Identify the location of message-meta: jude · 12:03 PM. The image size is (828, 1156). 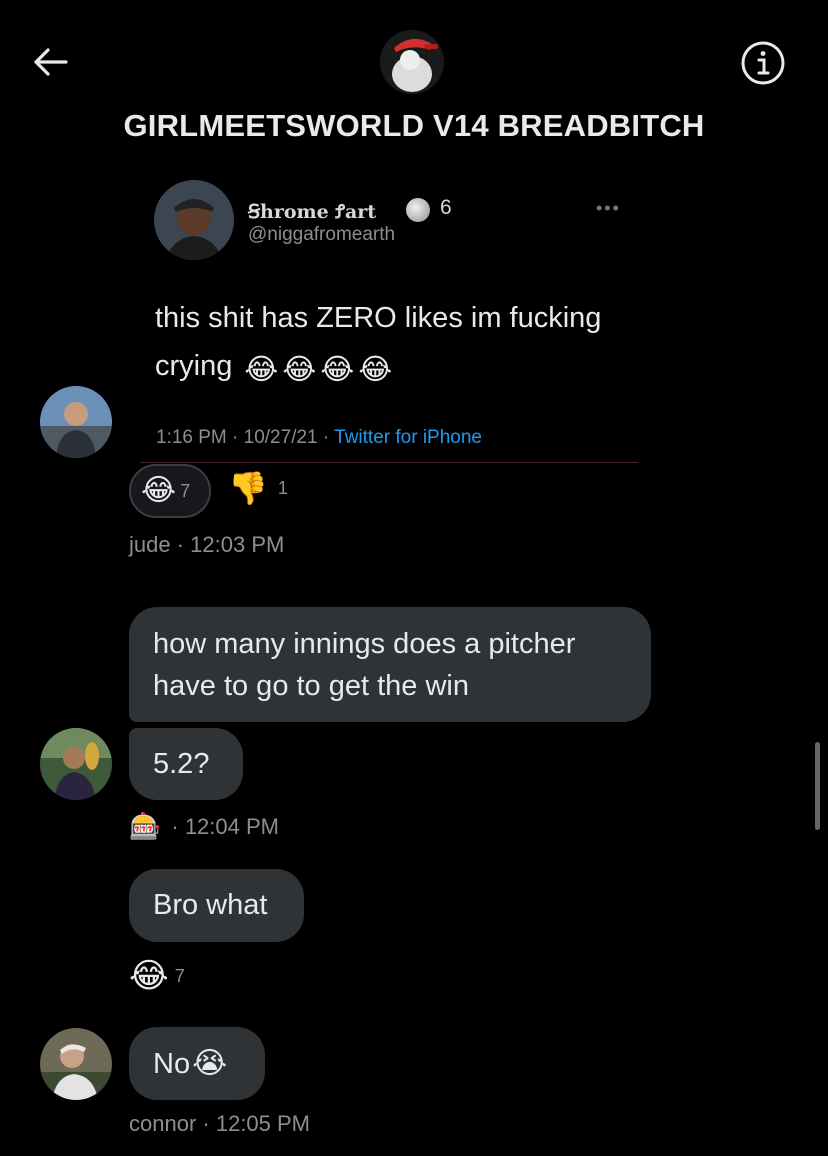
(206, 545).